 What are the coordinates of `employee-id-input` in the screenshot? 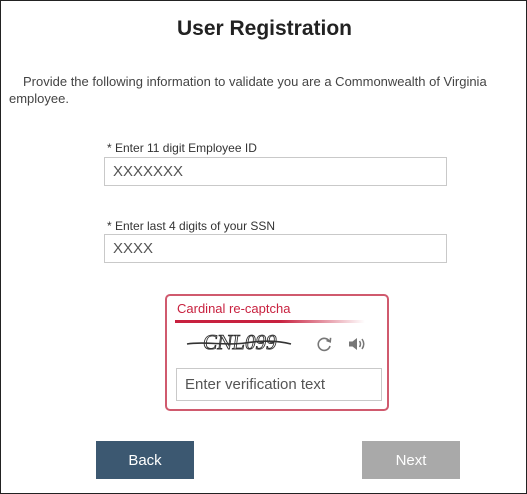 It's located at (275, 171).